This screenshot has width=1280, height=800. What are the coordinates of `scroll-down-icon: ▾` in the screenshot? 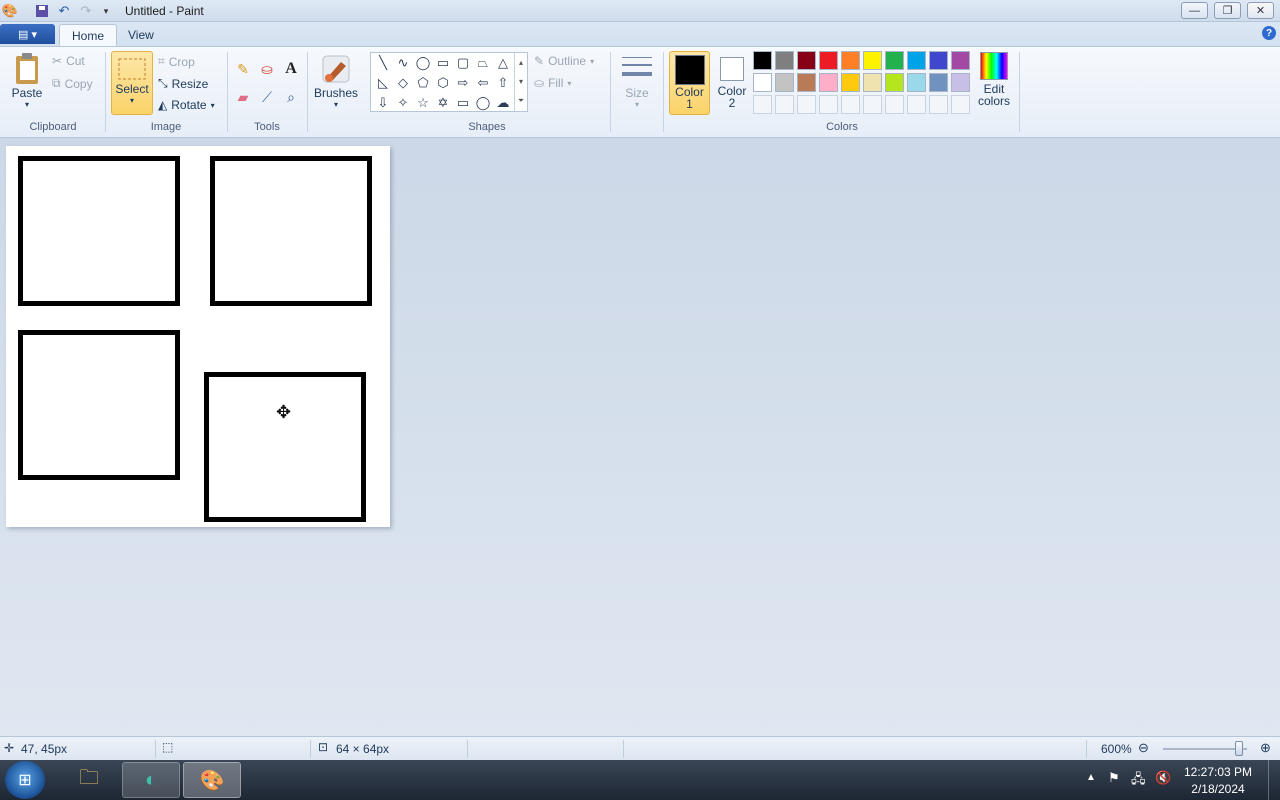 It's located at (521, 81).